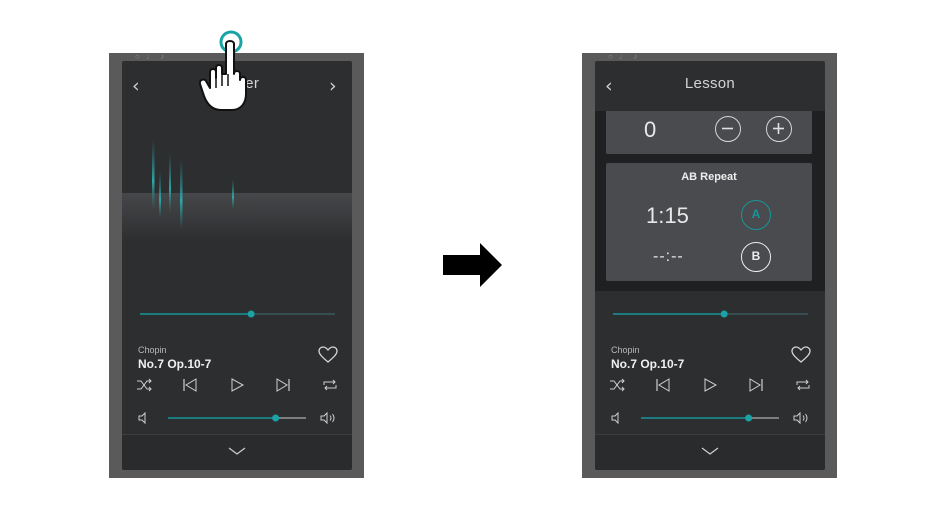 This screenshot has width=946, height=532. Describe the element at coordinates (756, 215) in the screenshot. I see `set-a-button: A` at that location.